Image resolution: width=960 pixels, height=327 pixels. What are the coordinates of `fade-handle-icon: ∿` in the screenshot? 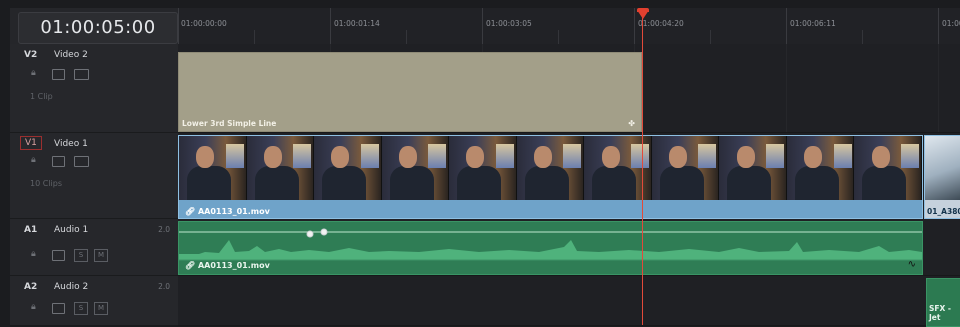 It's located at (912, 264).